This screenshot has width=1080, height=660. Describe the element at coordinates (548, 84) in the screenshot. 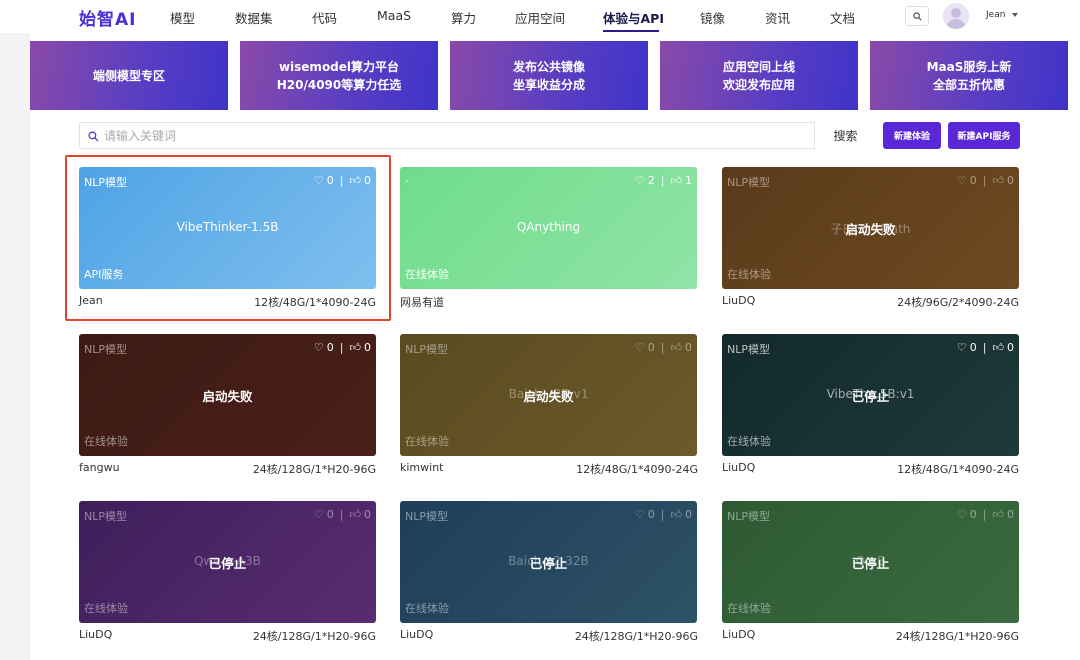

I see `banner-line: 坐享收益分成` at that location.